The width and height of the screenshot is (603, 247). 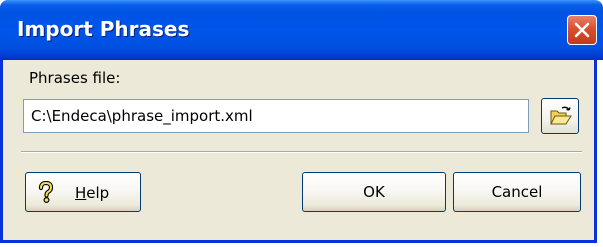 What do you see at coordinates (276, 116) in the screenshot?
I see `phrases-file-input: C:\Endeca\phrase_import.xml` at bounding box center [276, 116].